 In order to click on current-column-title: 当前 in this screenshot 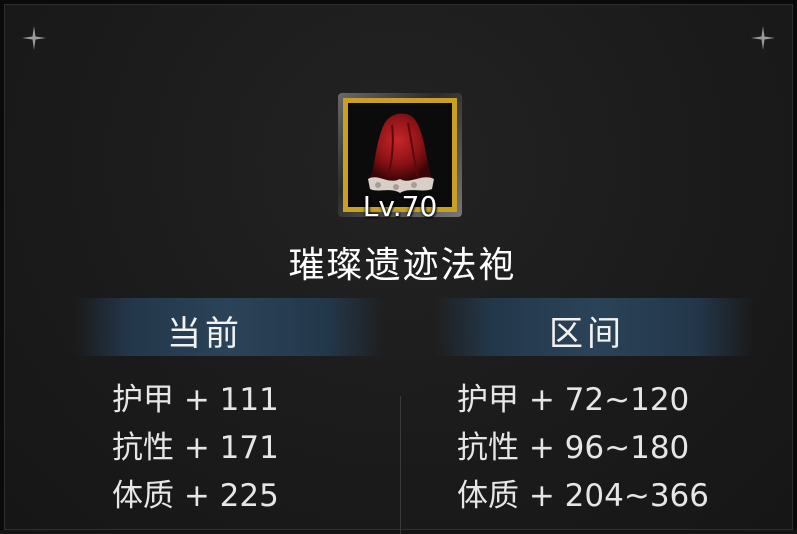, I will do `click(205, 334)`.